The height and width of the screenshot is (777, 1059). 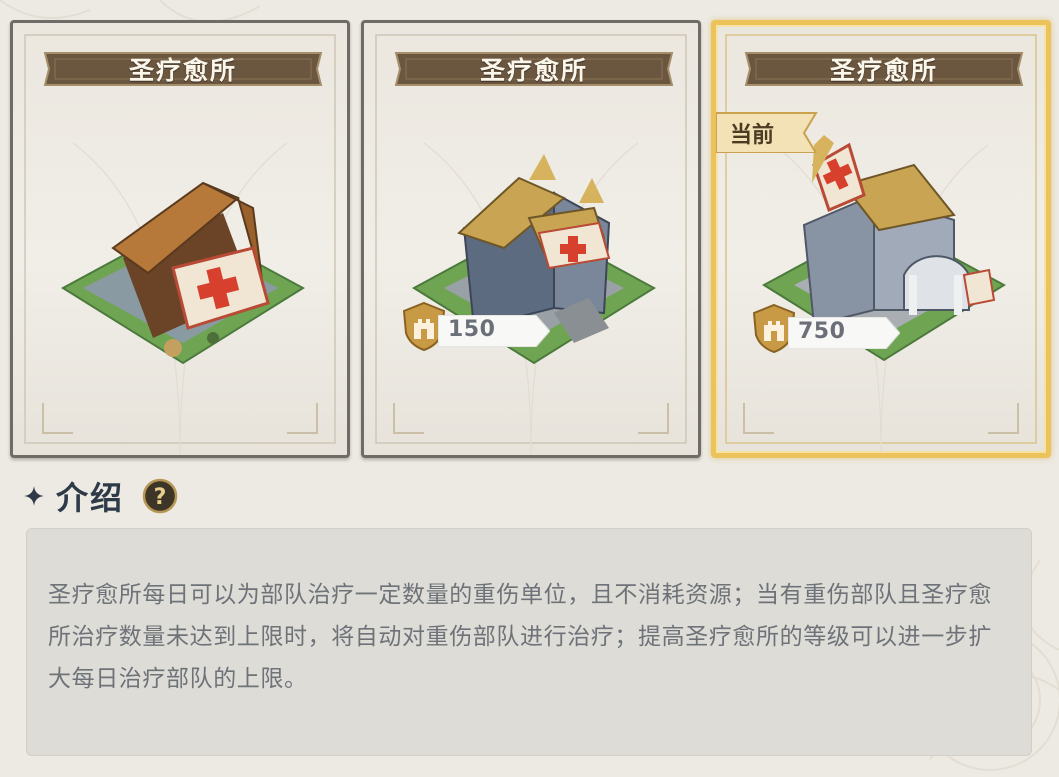 I want to click on question-mark-icon: ?, so click(x=160, y=496).